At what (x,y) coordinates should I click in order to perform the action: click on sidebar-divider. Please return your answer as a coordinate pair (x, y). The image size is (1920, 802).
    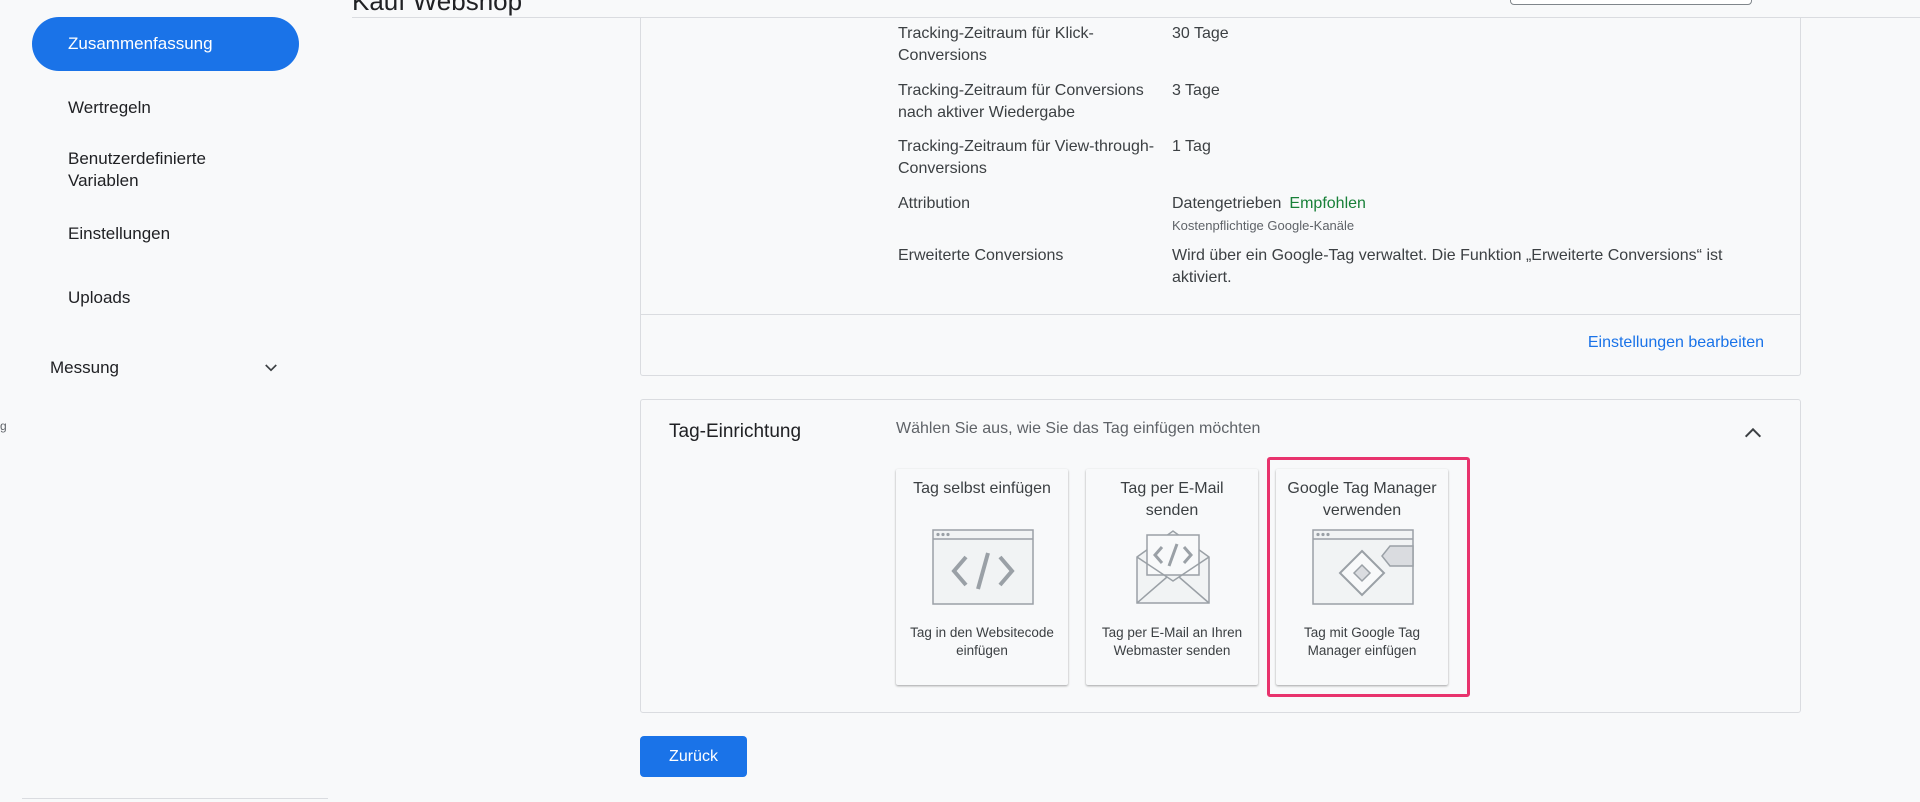
    Looking at the image, I should click on (175, 798).